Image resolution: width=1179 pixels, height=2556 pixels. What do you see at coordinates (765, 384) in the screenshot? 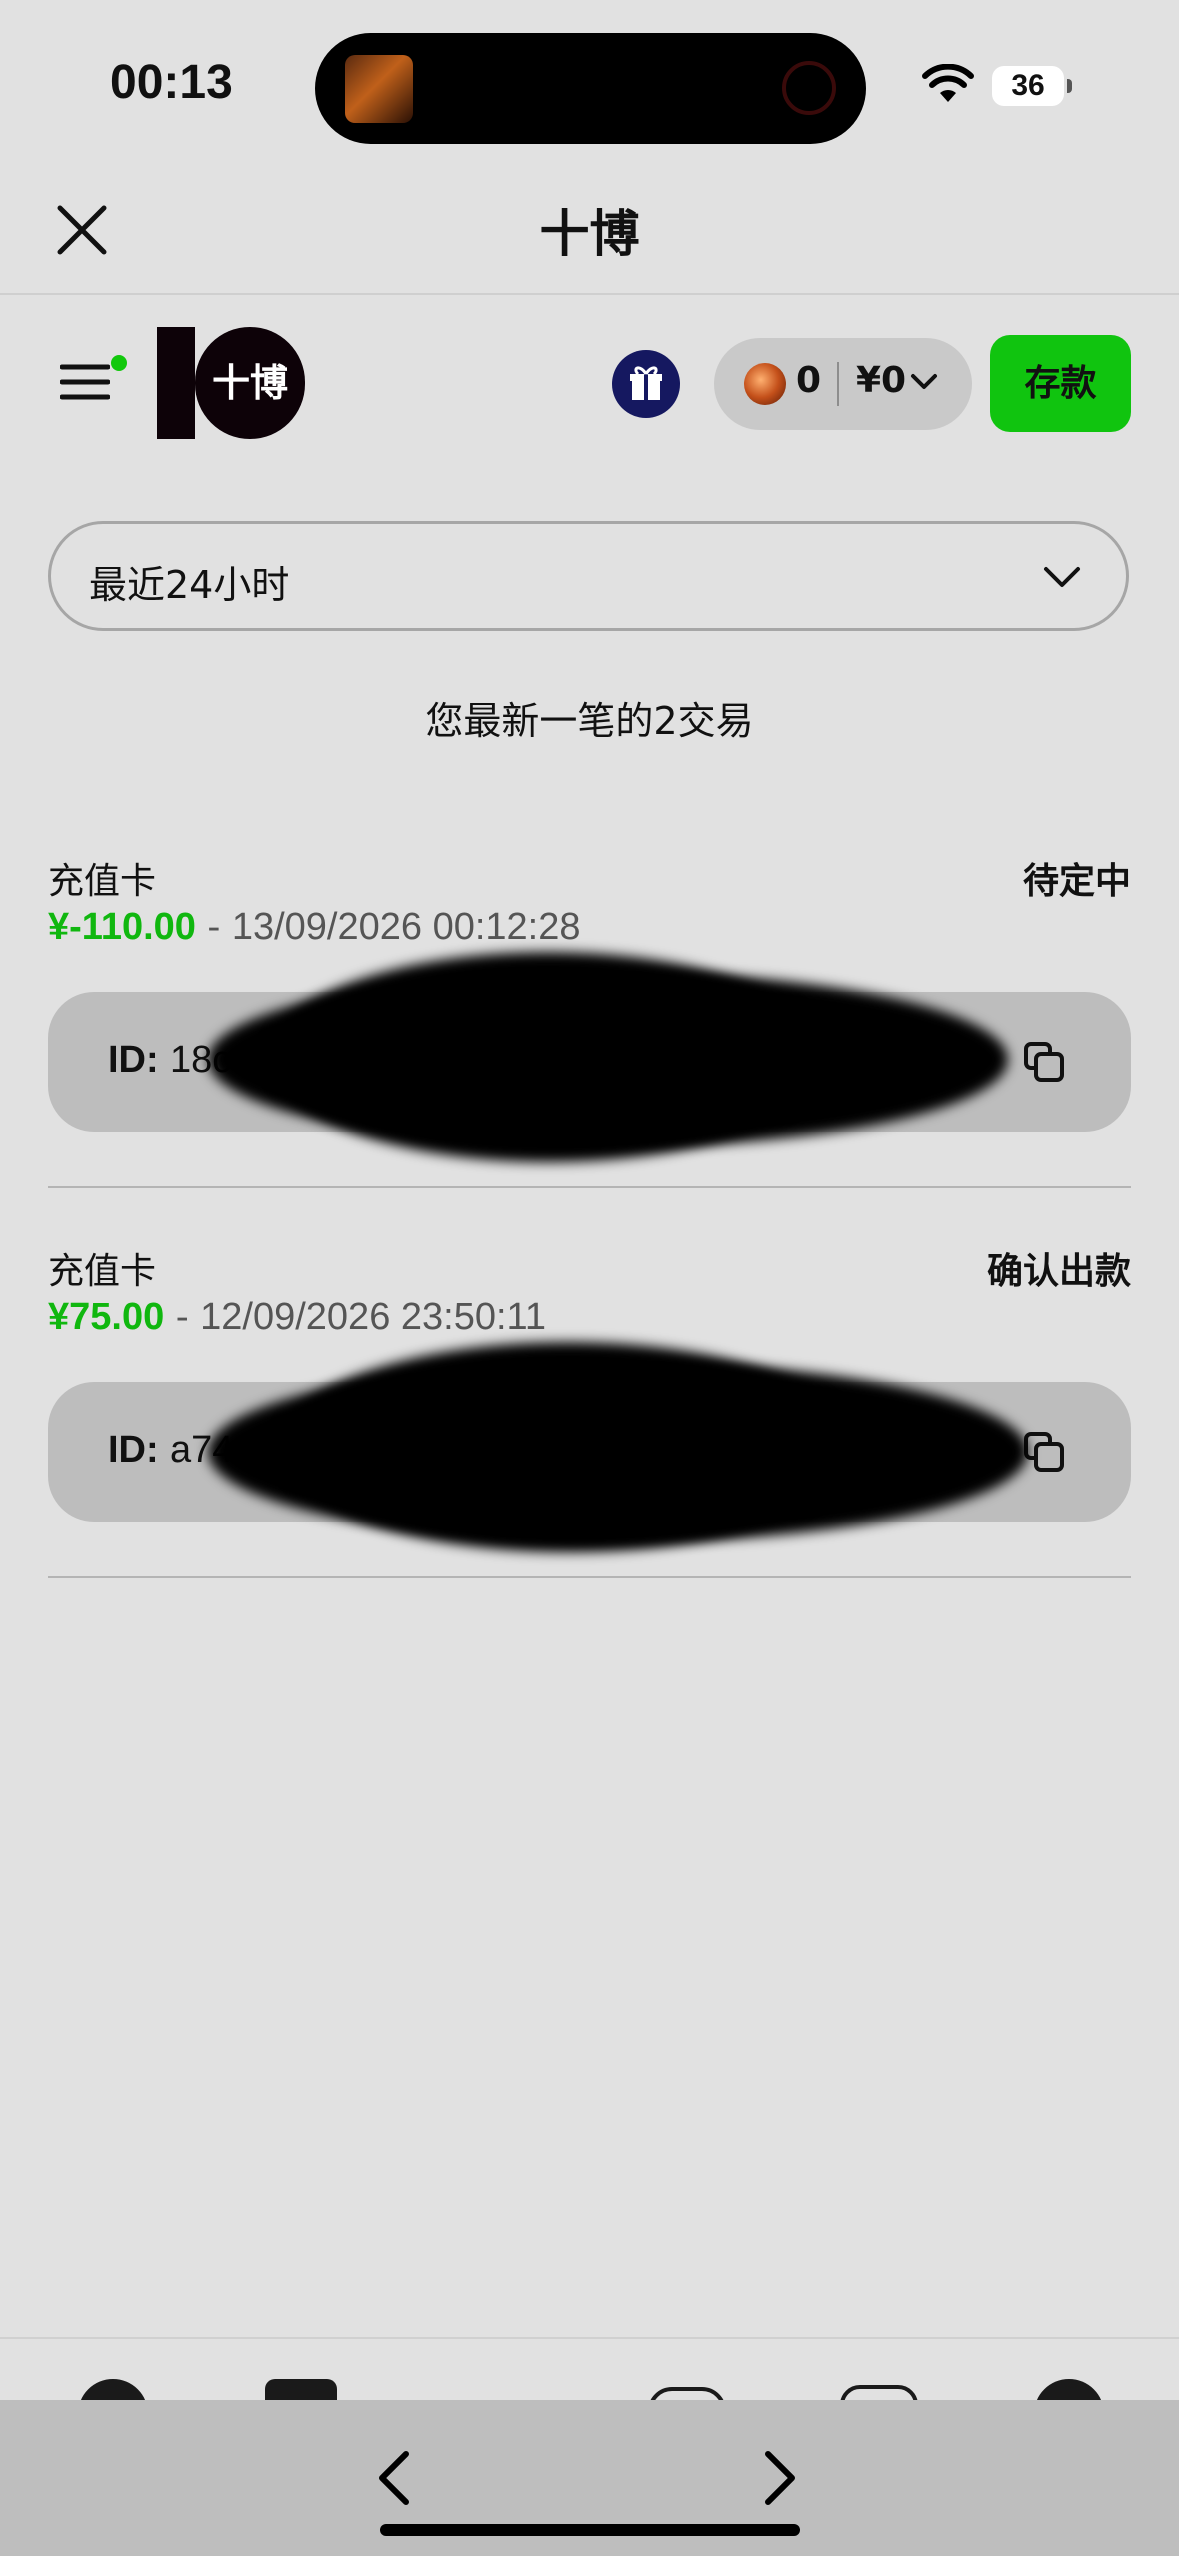
I see `coin-icon` at bounding box center [765, 384].